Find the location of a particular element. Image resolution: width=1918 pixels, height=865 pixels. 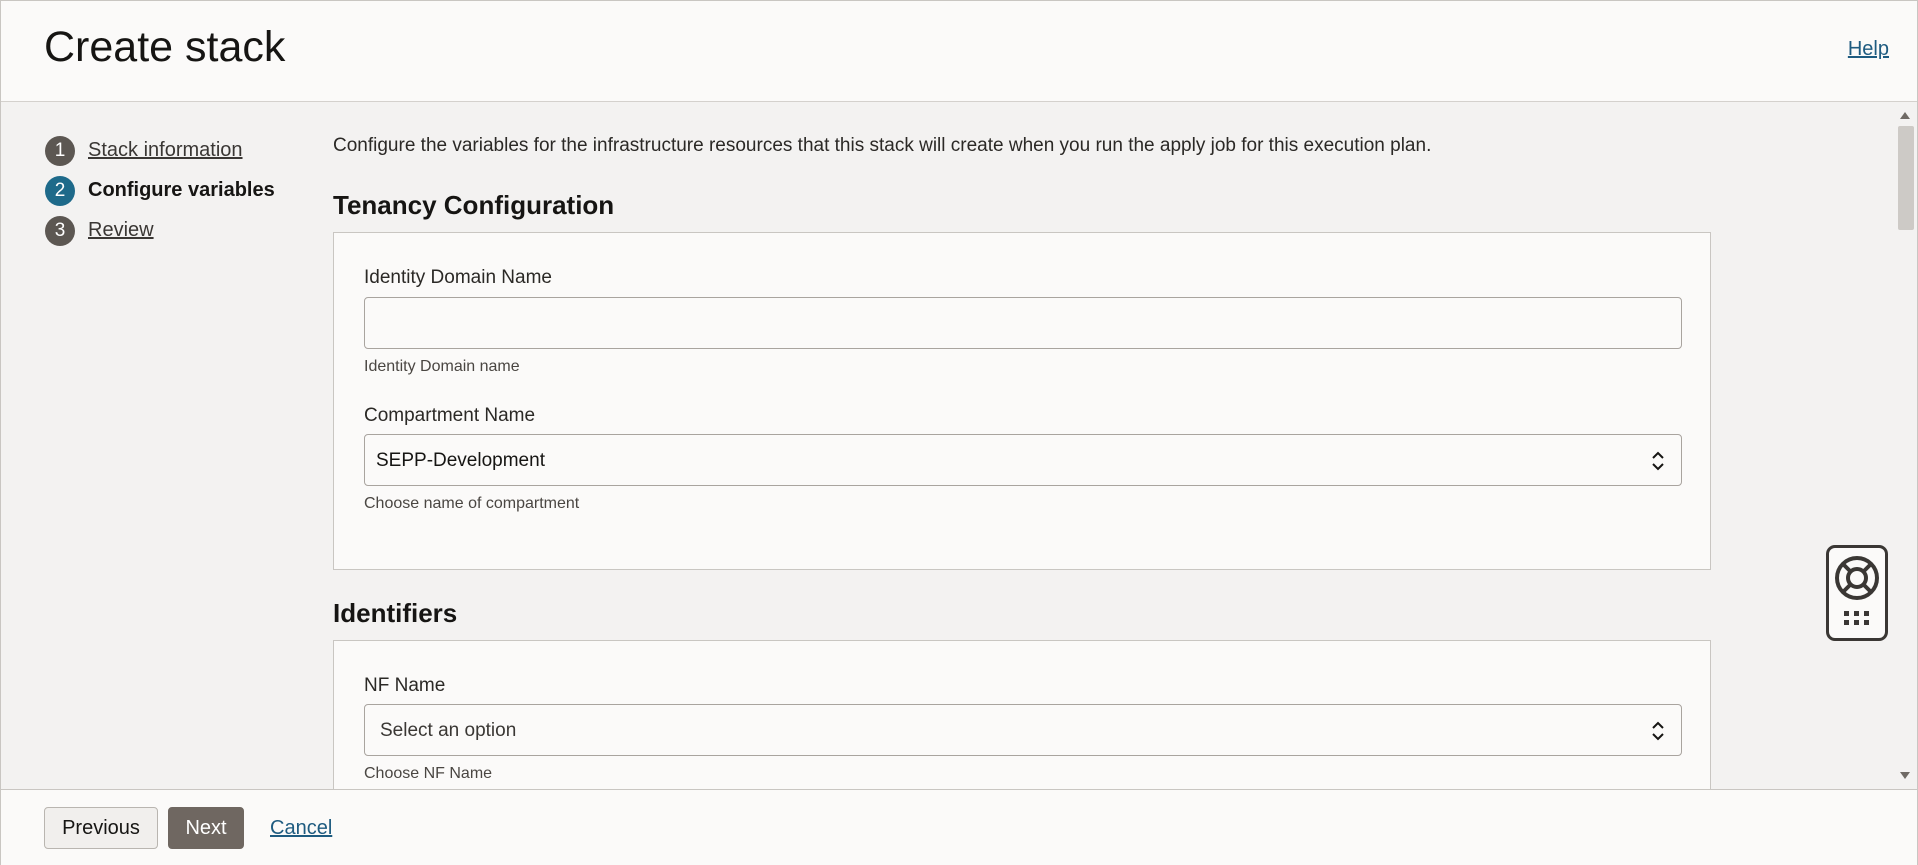

scrollbar-thumb is located at coordinates (1906, 178).